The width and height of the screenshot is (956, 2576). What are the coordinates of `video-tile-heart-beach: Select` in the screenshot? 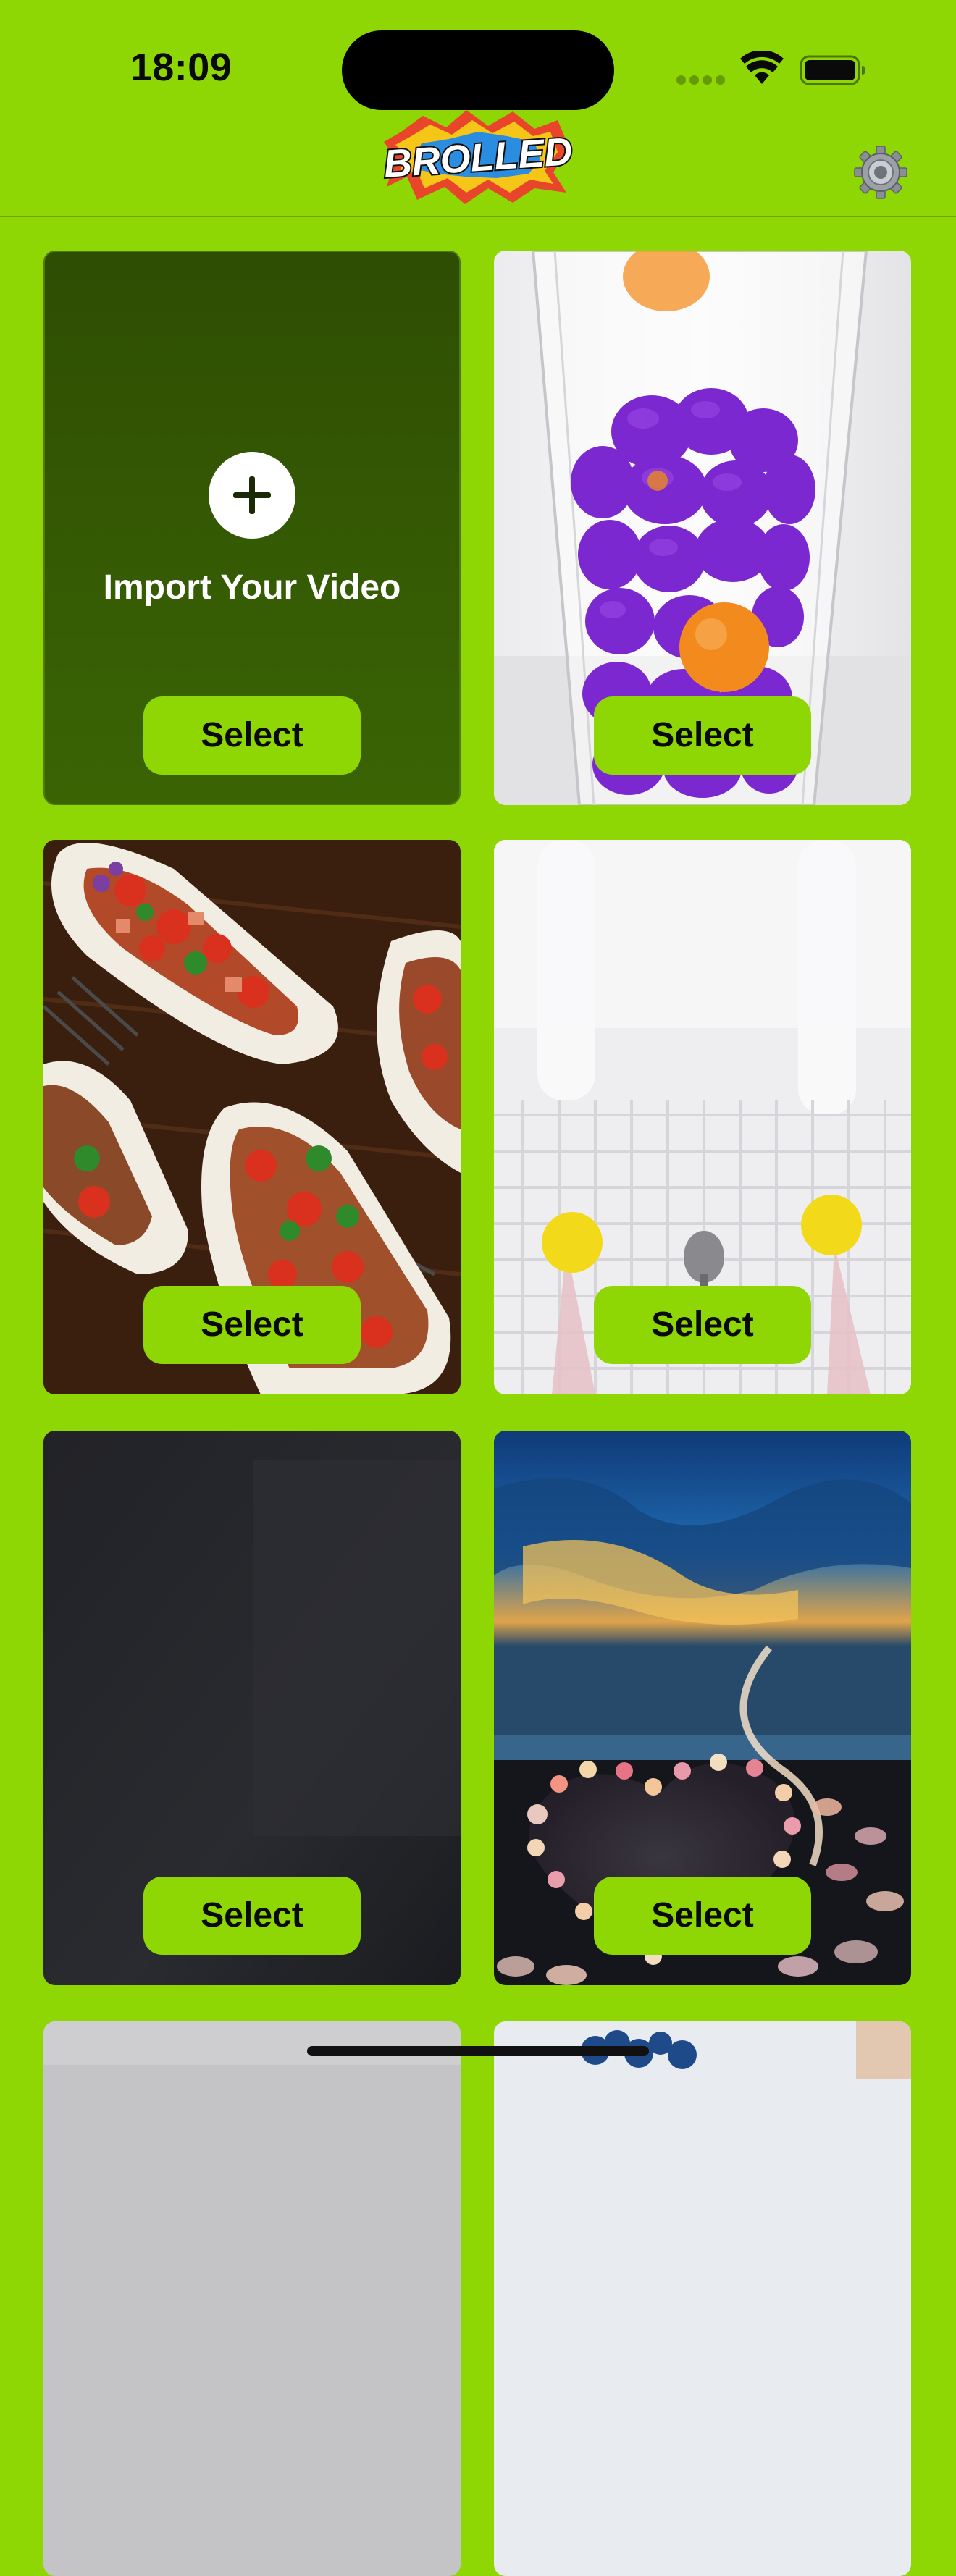 It's located at (702, 1708).